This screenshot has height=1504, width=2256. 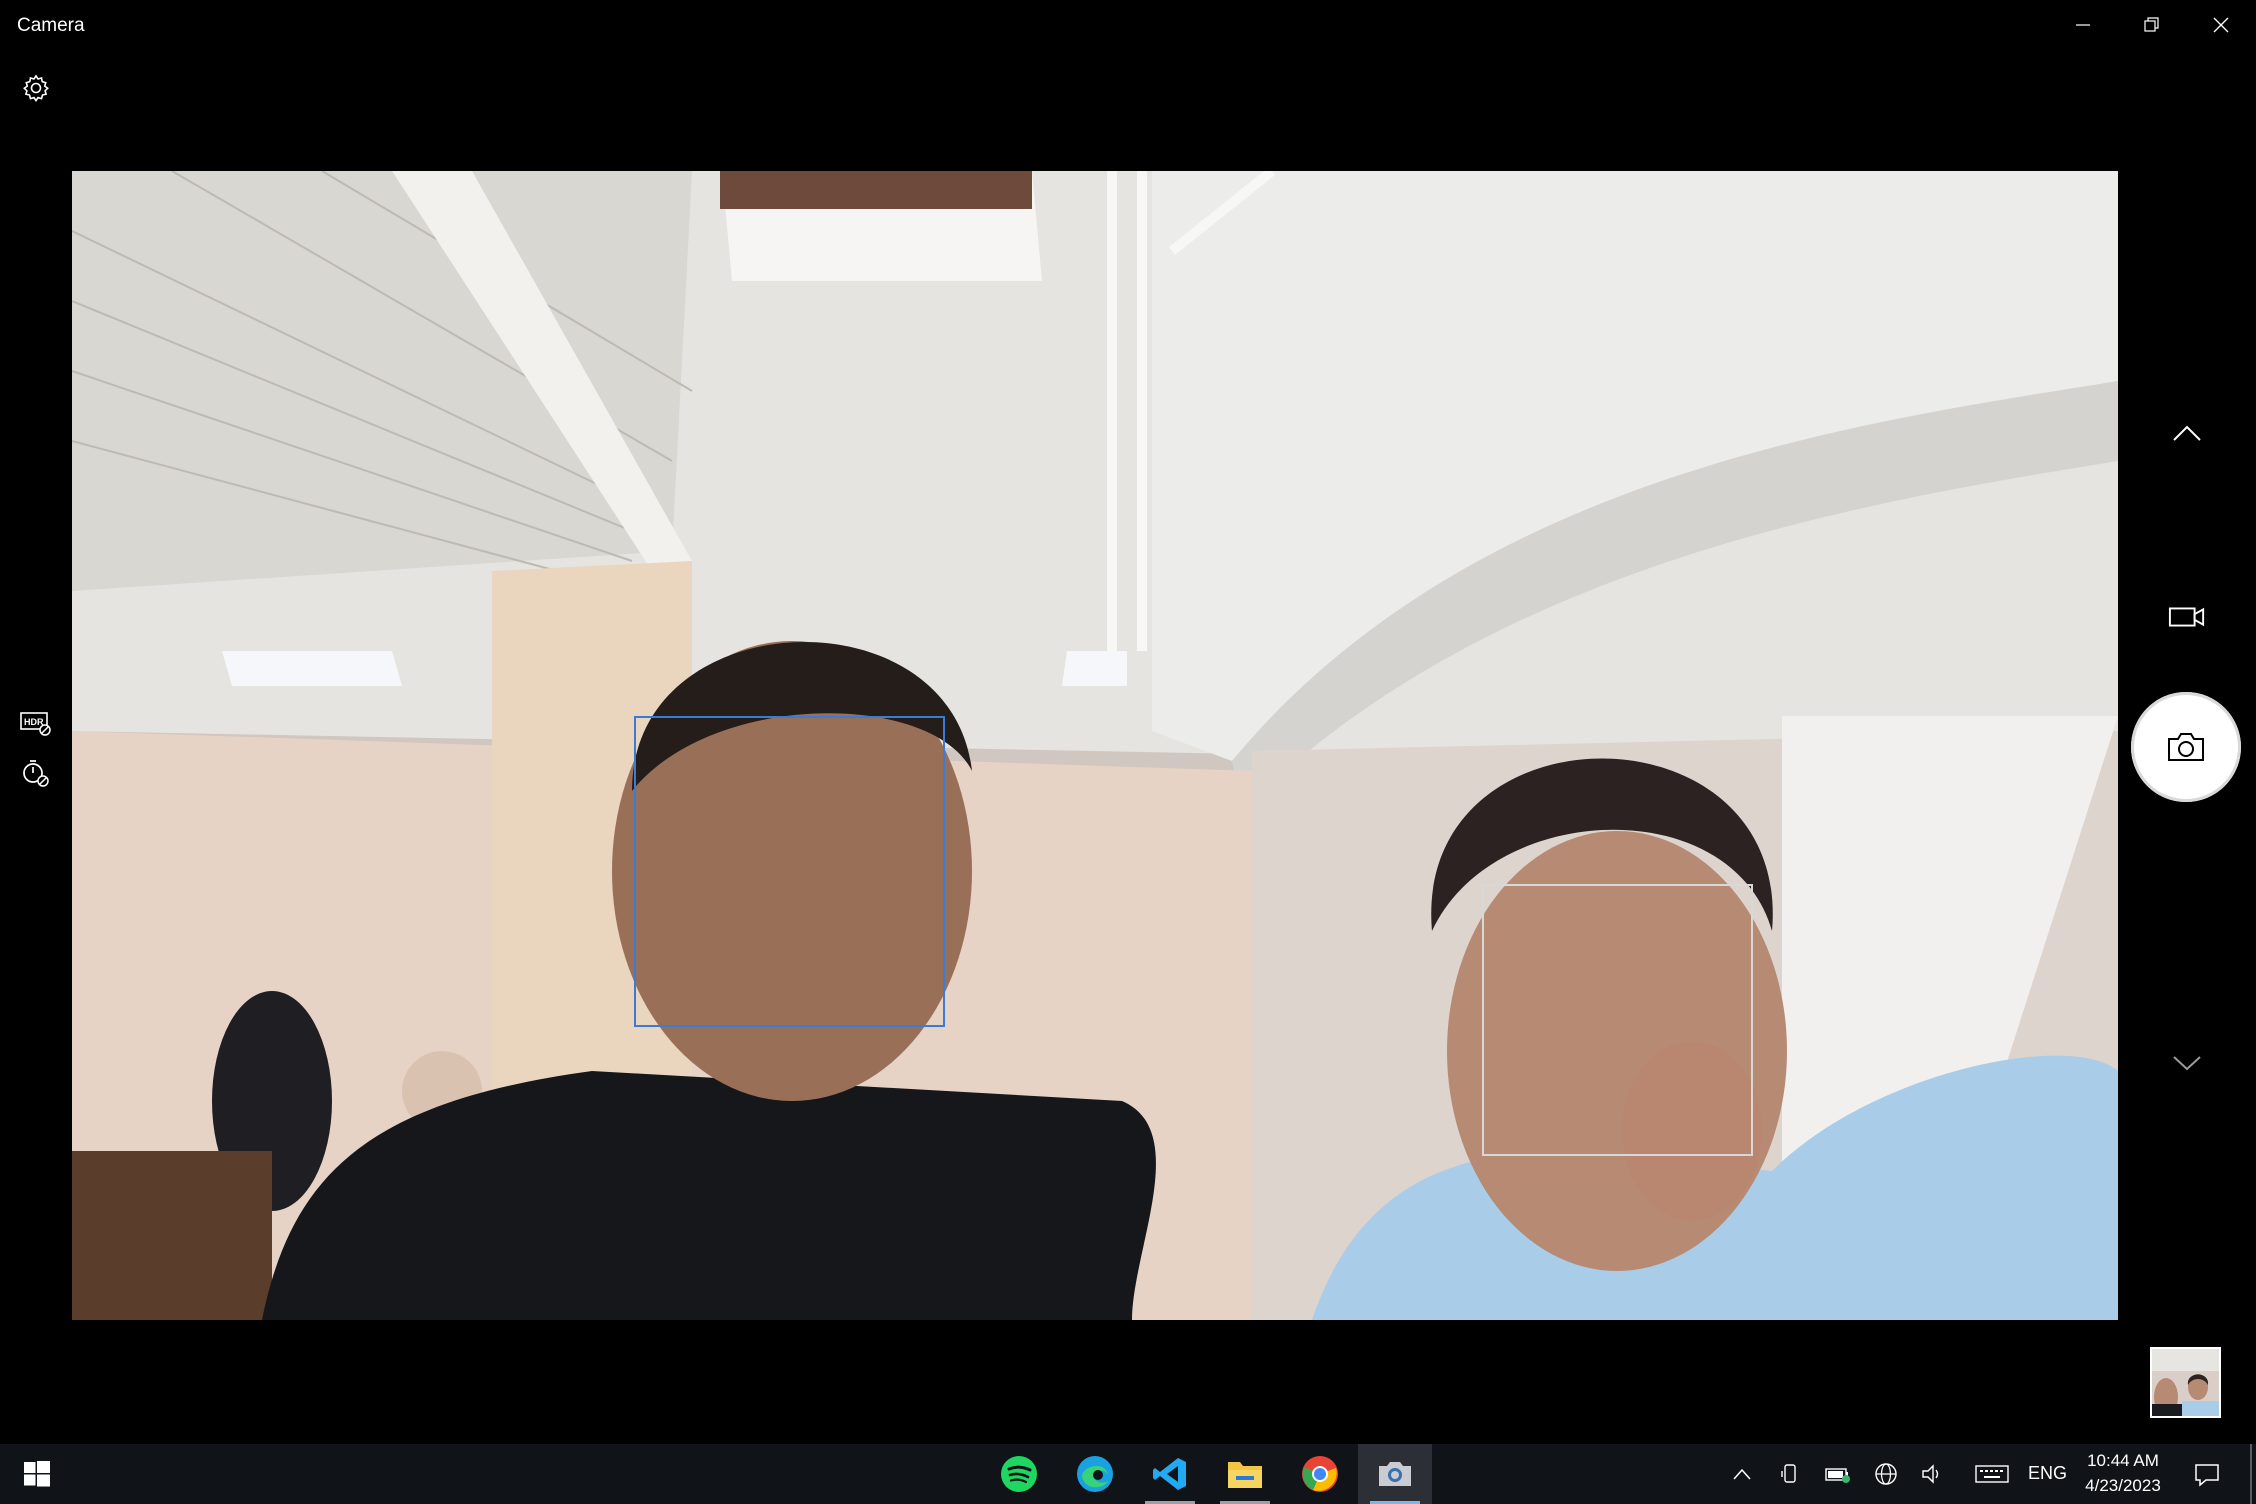 I want to click on mode-down-button, so click(x=2187, y=1063).